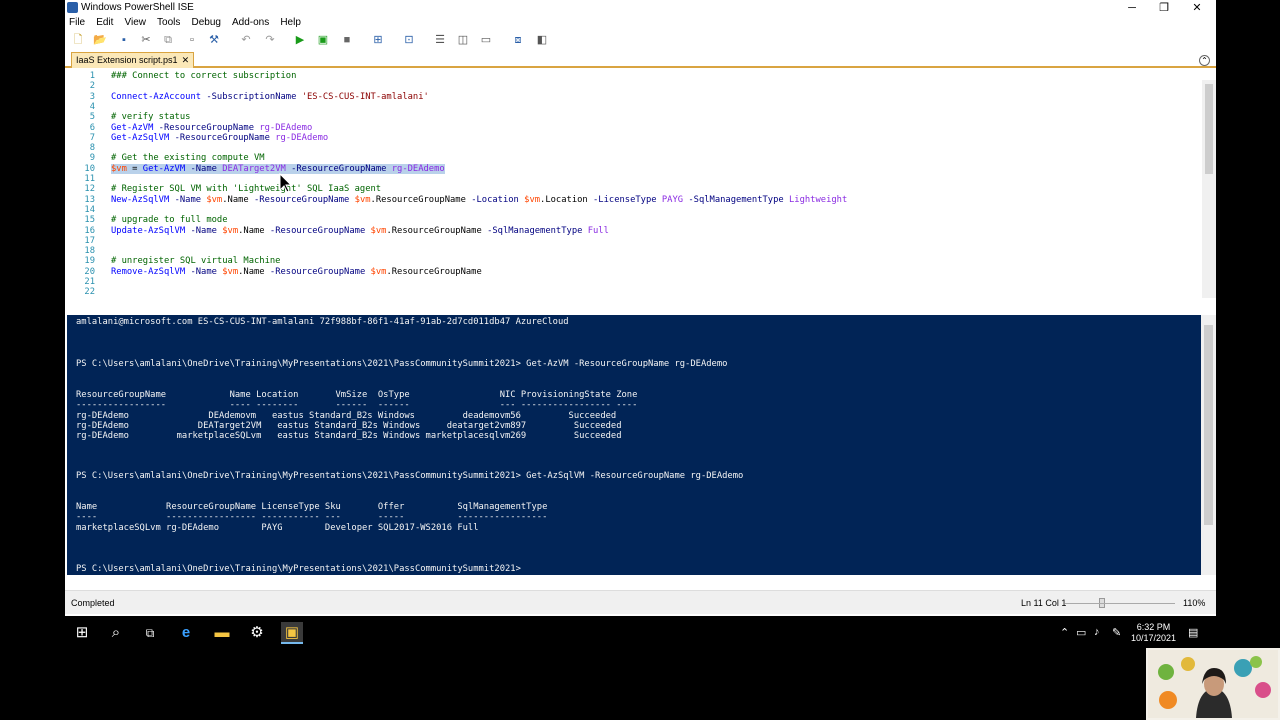 This screenshot has height=720, width=1280. Describe the element at coordinates (186, 633) in the screenshot. I see `internet-explorer-icon: e` at that location.